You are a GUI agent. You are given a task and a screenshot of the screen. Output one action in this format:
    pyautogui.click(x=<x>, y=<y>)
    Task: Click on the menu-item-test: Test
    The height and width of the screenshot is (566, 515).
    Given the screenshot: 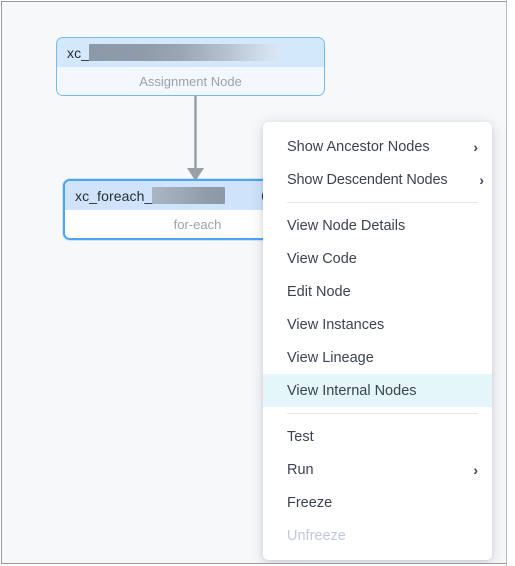 What is the action you would take?
    pyautogui.click(x=377, y=436)
    